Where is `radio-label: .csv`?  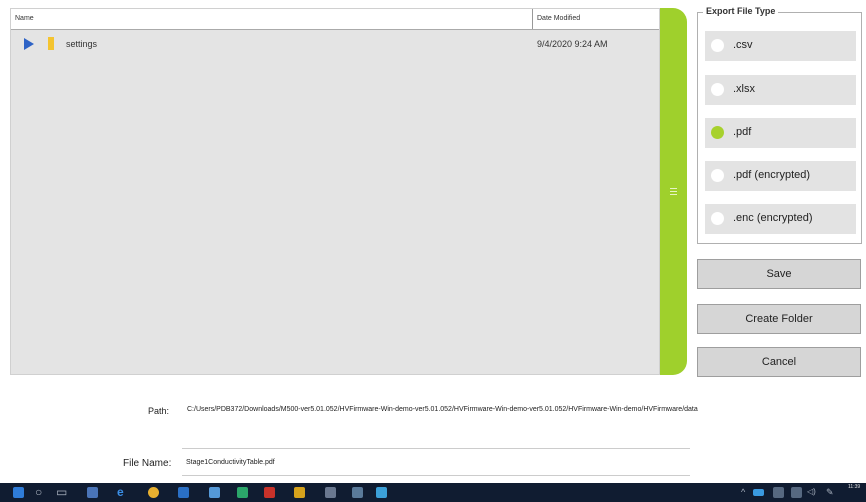 radio-label: .csv is located at coordinates (743, 45).